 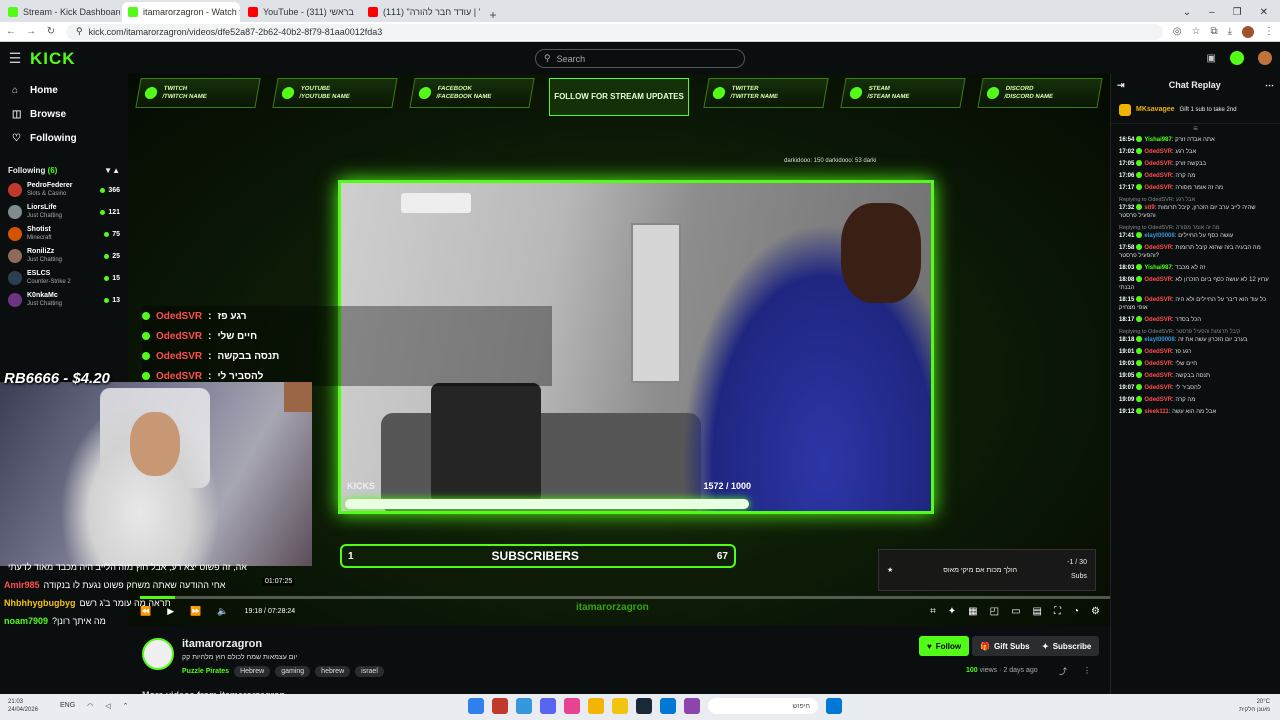 I want to click on pinned-icon: ≡, so click(x=1195, y=129).